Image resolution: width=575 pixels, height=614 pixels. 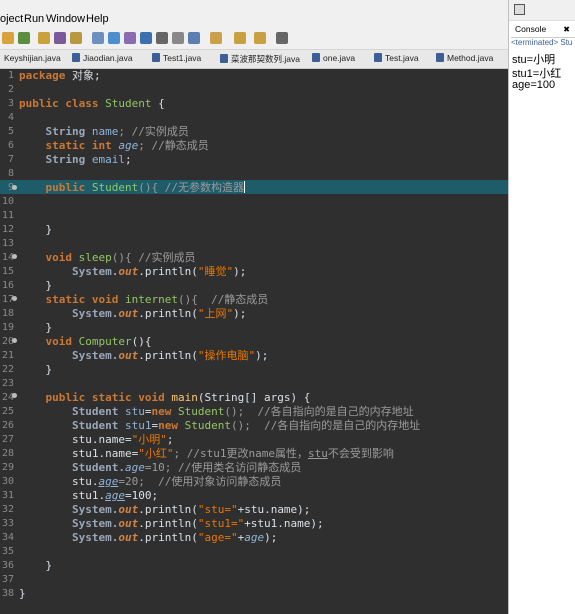 I want to click on line-number: 13, so click(x=7, y=243).